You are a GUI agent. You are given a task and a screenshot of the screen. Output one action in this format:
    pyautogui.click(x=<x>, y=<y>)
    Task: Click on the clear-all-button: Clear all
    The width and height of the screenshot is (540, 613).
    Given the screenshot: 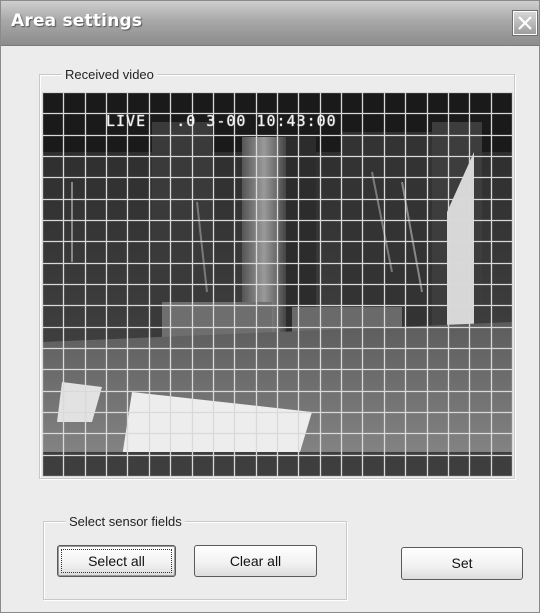 What is the action you would take?
    pyautogui.click(x=255, y=561)
    